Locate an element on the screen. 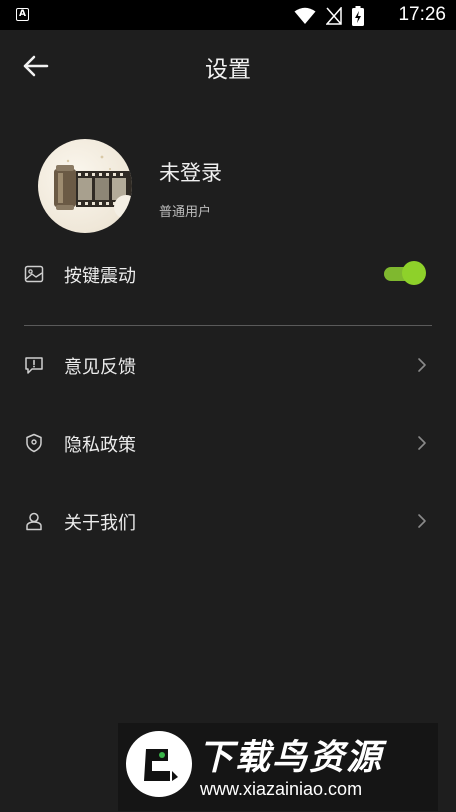 Image resolution: width=456 pixels, height=812 pixels. avatar is located at coordinates (85, 186).